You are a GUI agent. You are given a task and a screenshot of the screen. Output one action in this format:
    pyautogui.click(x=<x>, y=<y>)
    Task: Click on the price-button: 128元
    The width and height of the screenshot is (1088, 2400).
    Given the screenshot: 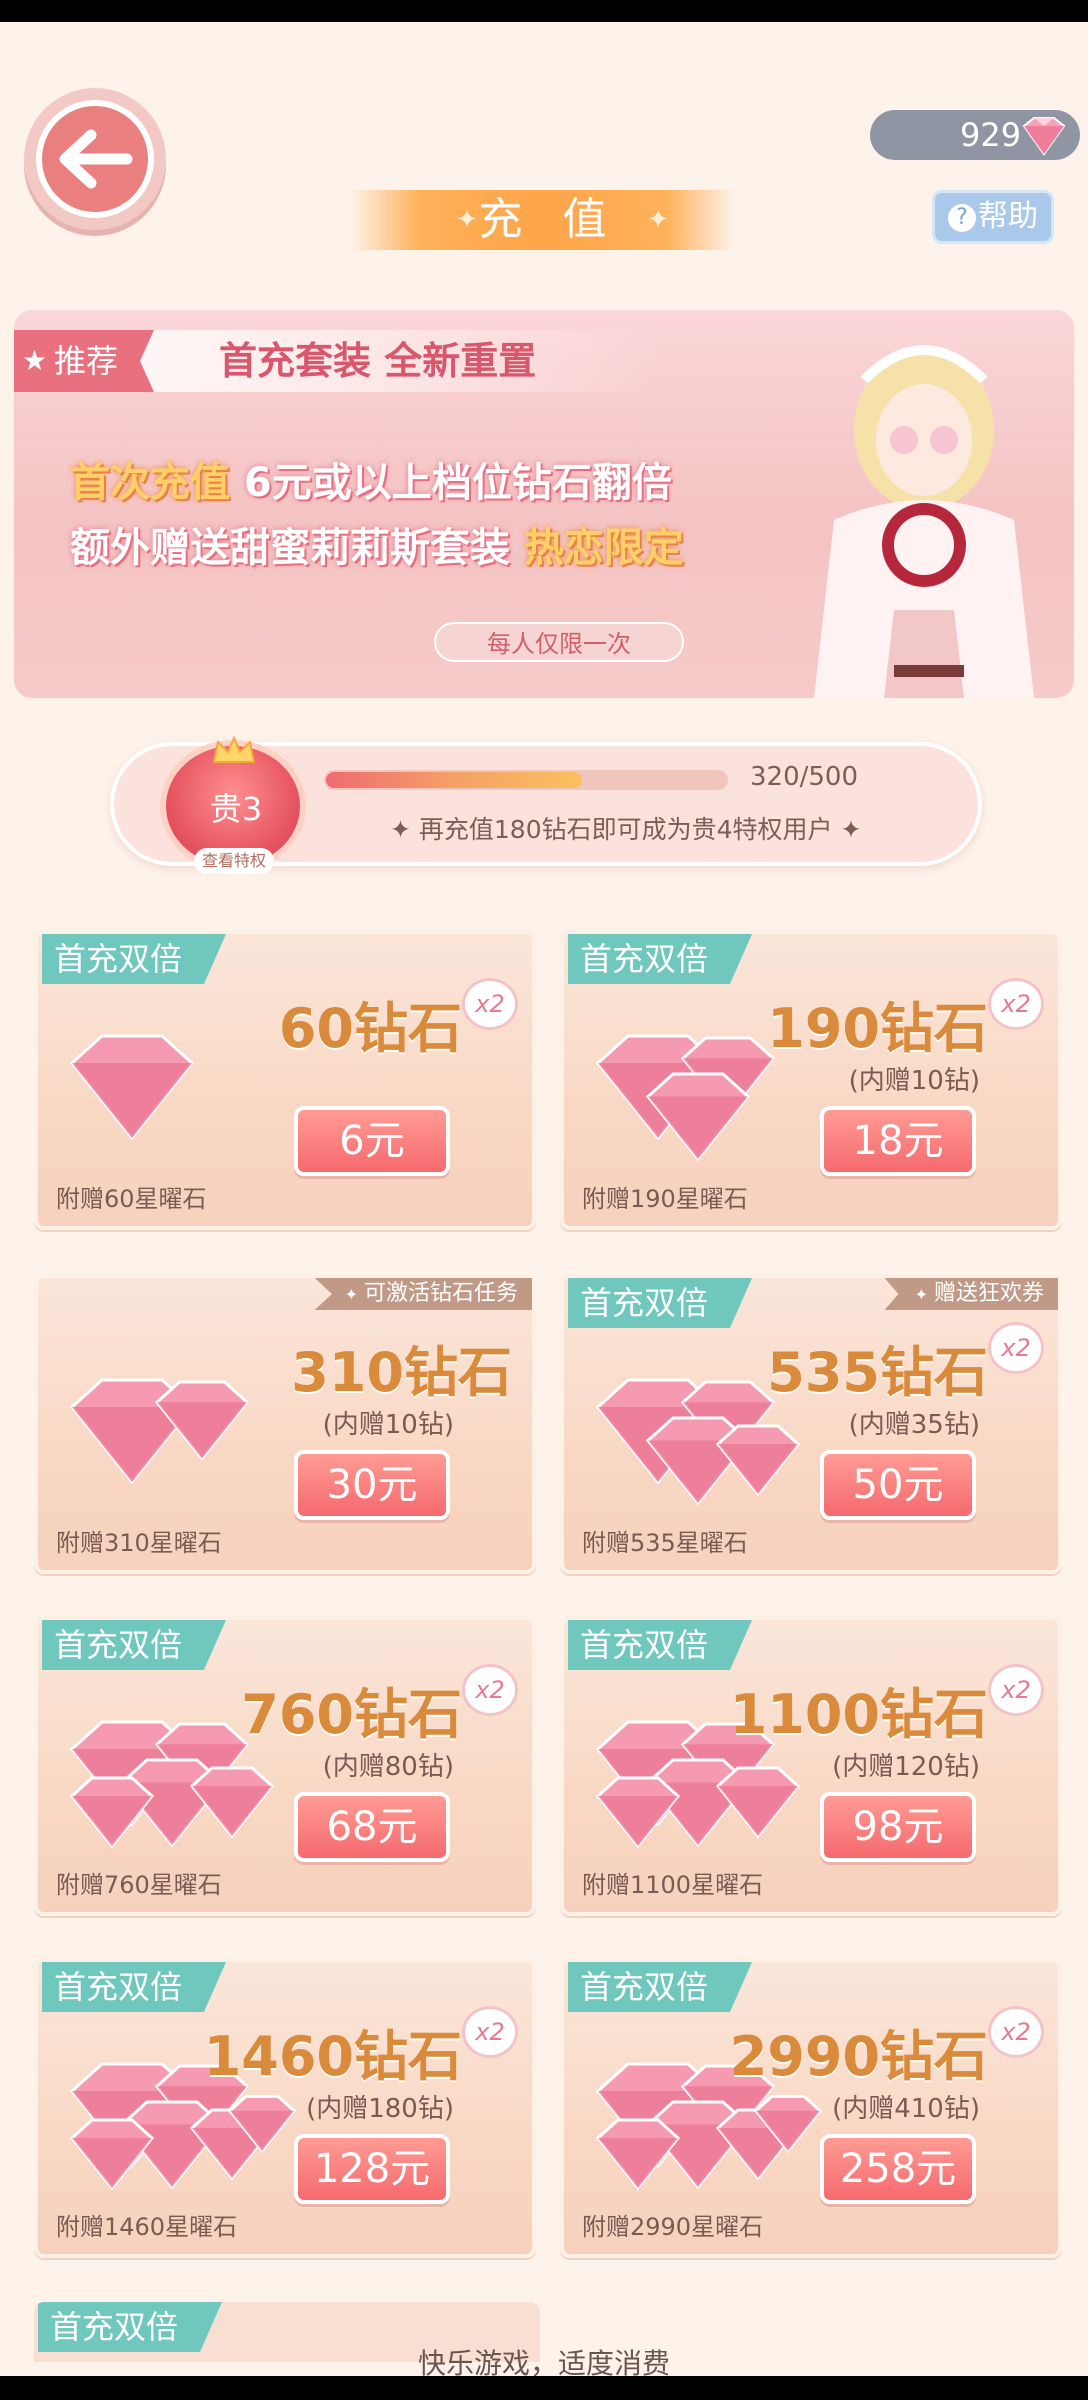 What is the action you would take?
    pyautogui.click(x=372, y=2169)
    